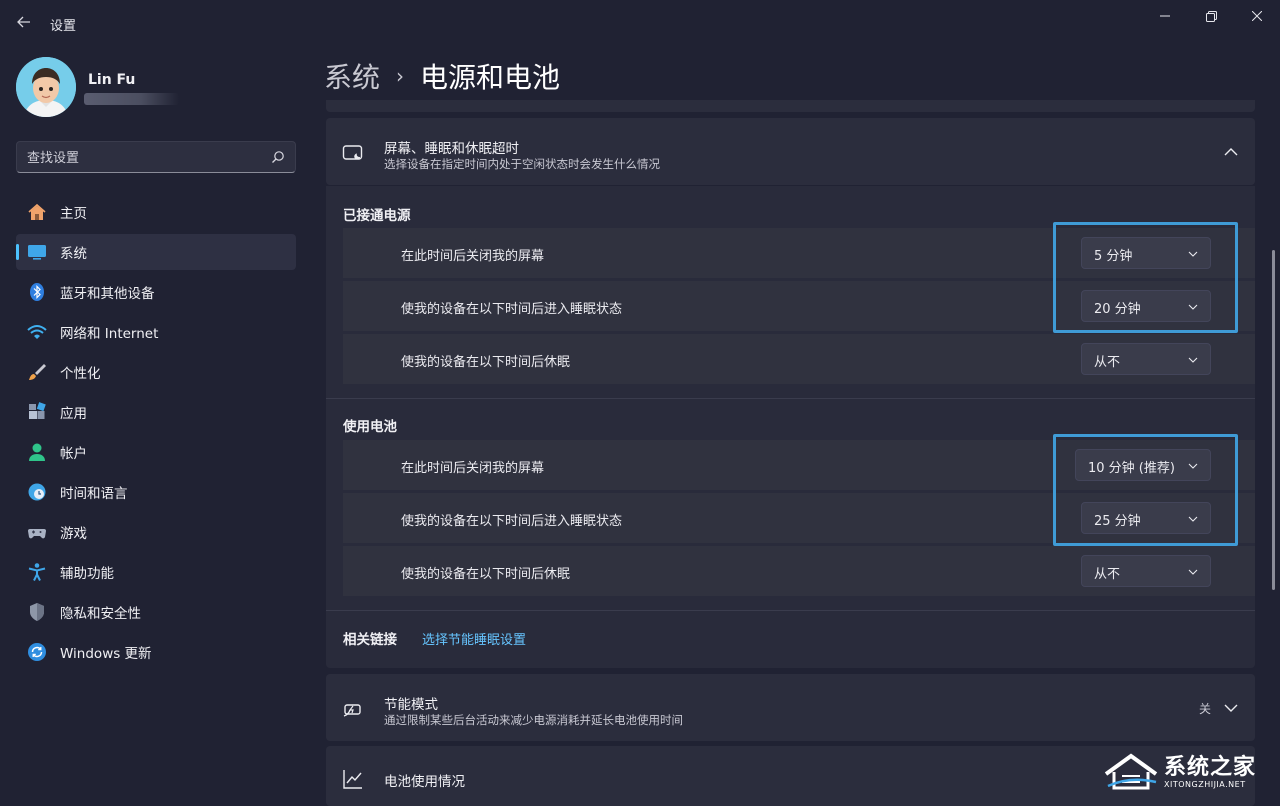 The height and width of the screenshot is (806, 1280). What do you see at coordinates (112, 80) in the screenshot?
I see `user-name: Lin Fu` at bounding box center [112, 80].